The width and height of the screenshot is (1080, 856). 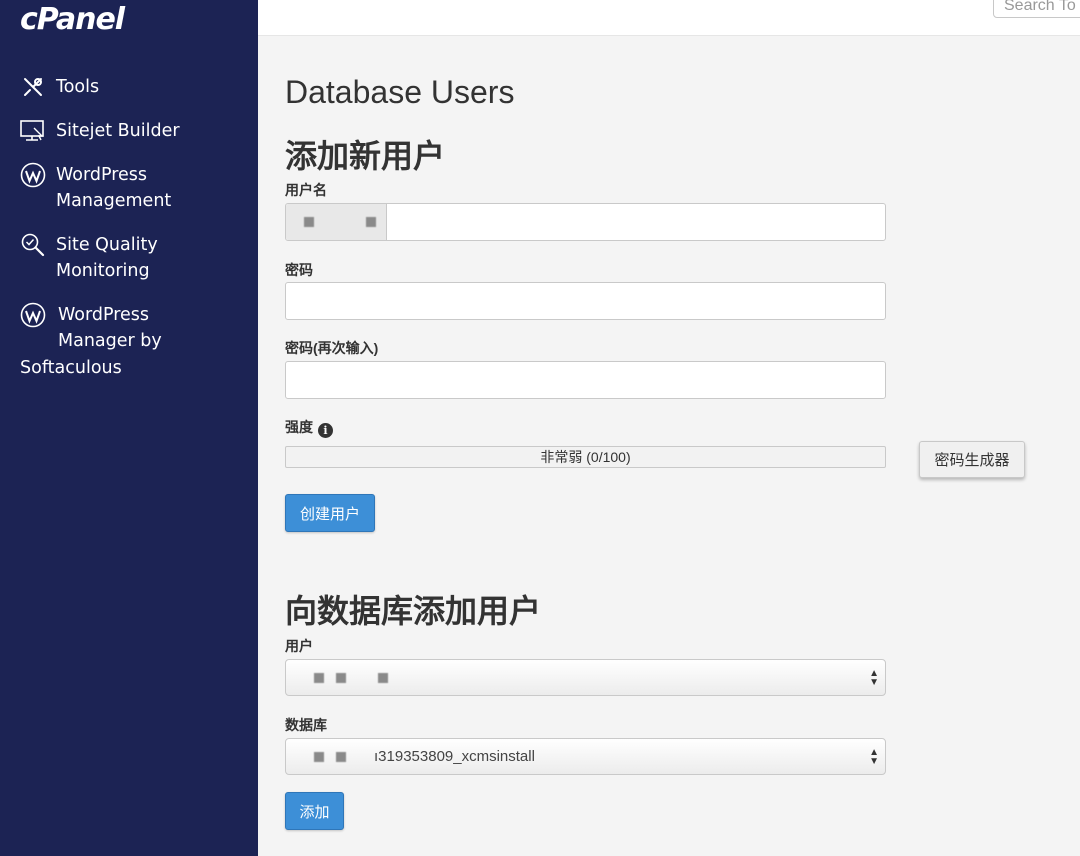 I want to click on sidebar-item-wordpress-manager-extra: Softaculous, so click(x=71, y=368).